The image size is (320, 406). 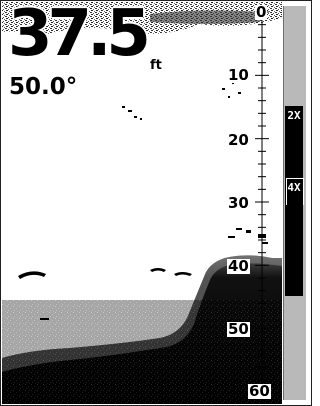 What do you see at coordinates (43, 87) in the screenshot?
I see `water-temperature: 50.0°` at bounding box center [43, 87].